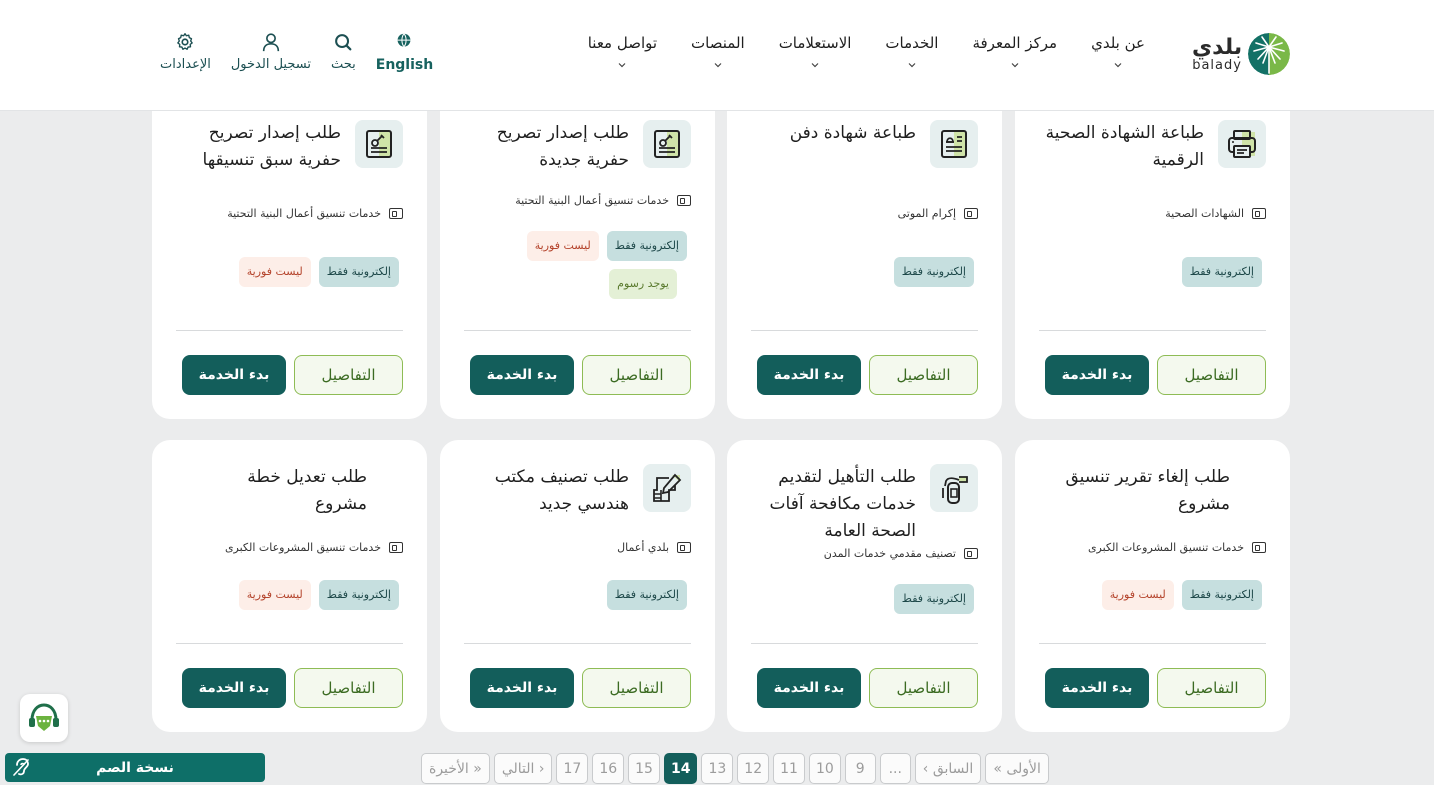 The image size is (1434, 785). What do you see at coordinates (644, 768) in the screenshot?
I see `pagination-page: 15` at bounding box center [644, 768].